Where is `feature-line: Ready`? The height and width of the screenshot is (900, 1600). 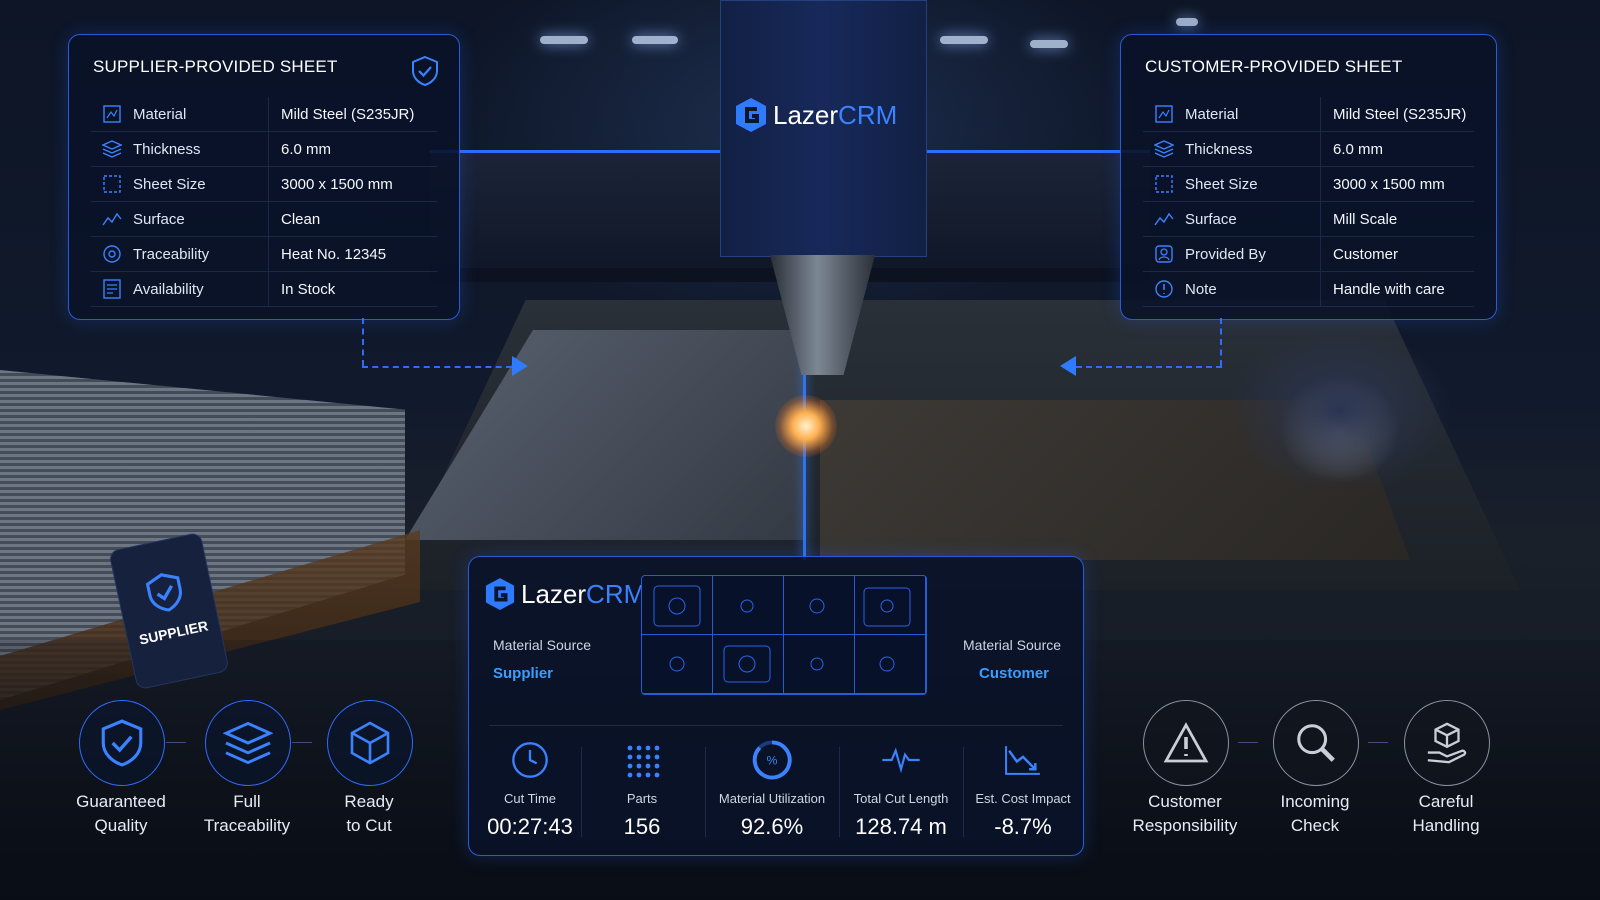
feature-line: Ready is located at coordinates (369, 801).